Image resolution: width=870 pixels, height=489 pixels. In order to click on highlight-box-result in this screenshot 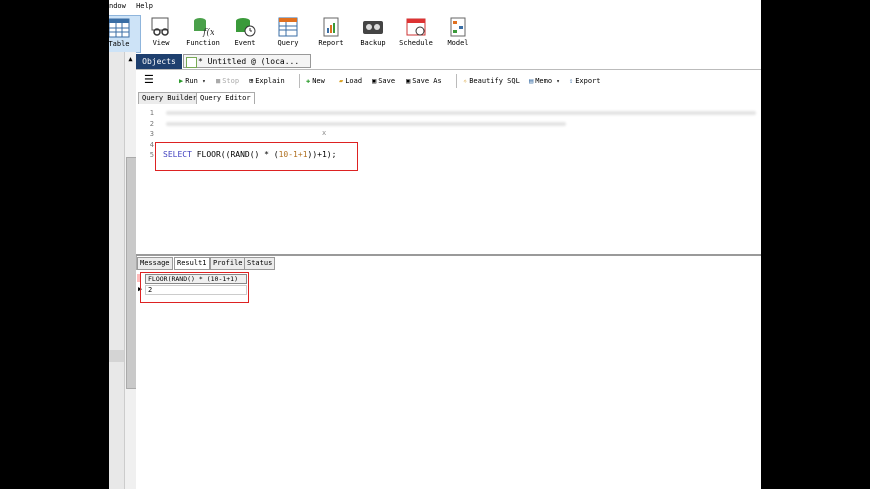, I will do `click(194, 287)`.